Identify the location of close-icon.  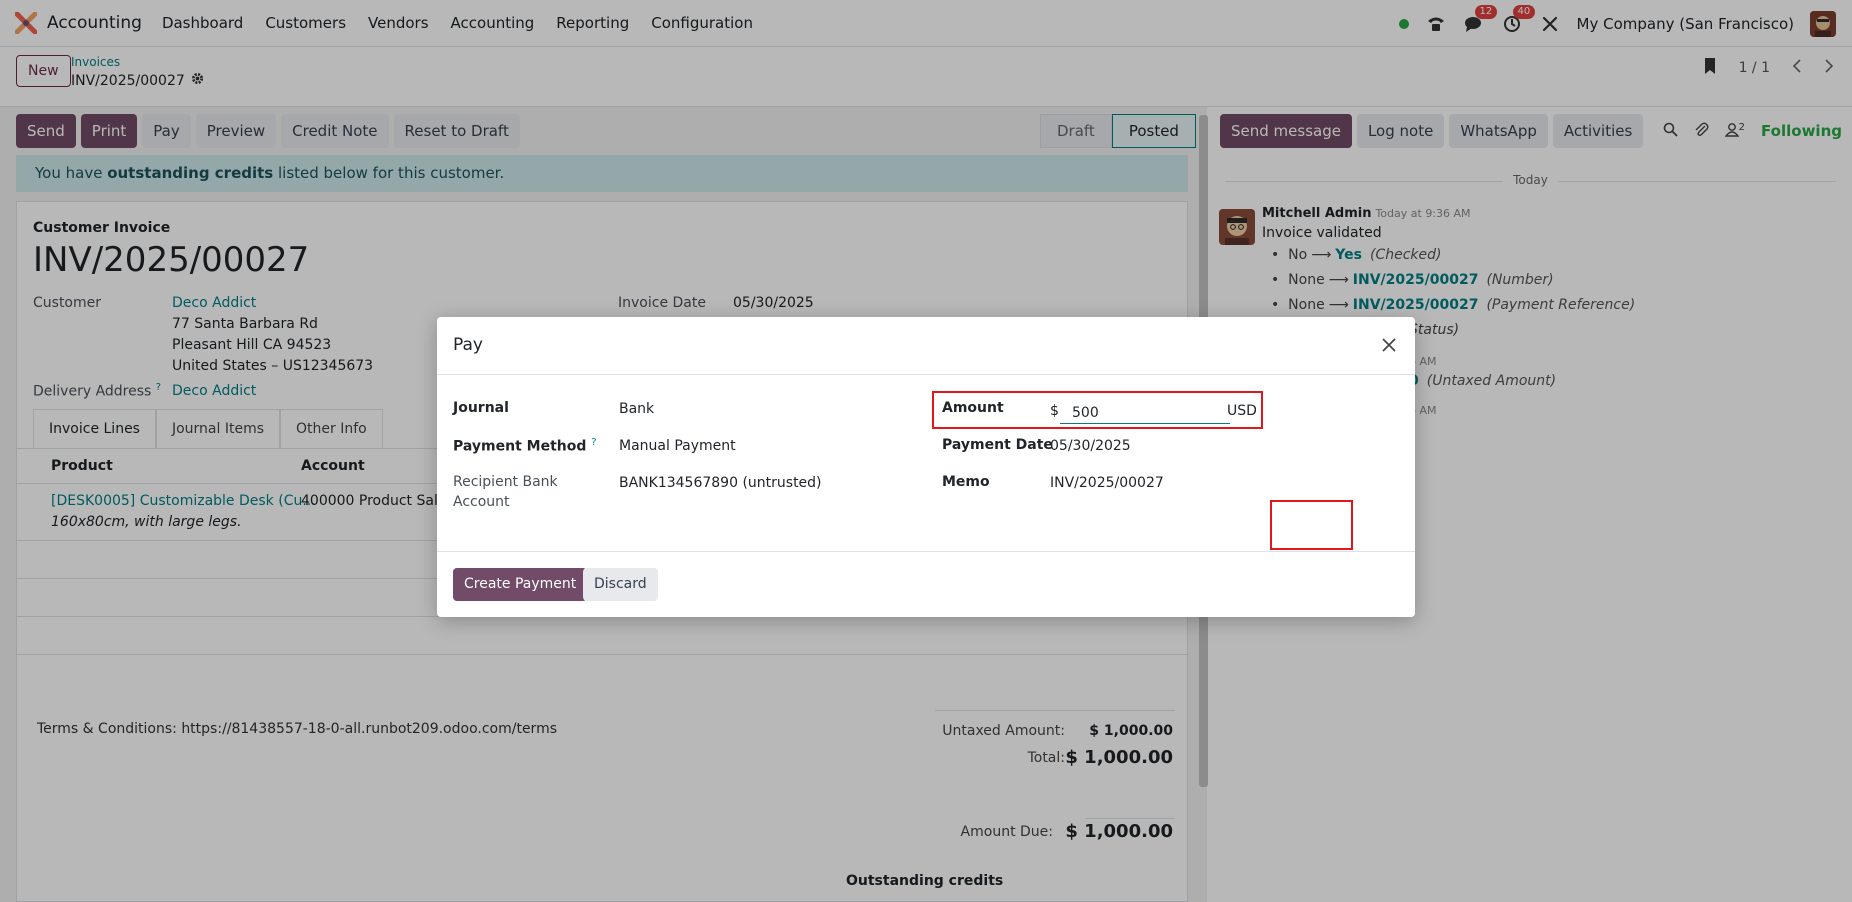
(1389, 345).